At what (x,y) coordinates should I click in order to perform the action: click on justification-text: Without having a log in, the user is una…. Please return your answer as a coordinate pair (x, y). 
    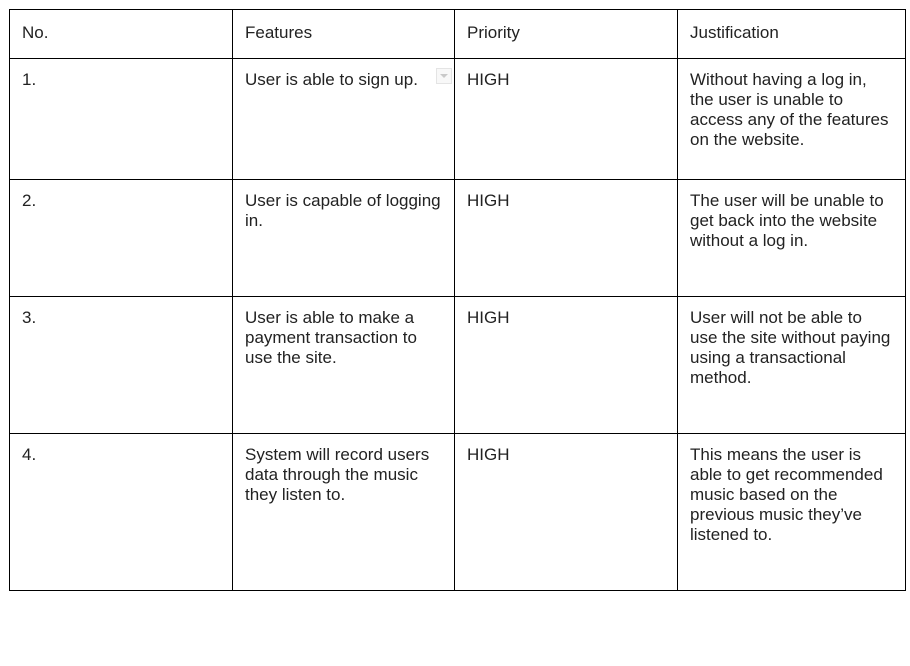
    Looking at the image, I should click on (789, 109).